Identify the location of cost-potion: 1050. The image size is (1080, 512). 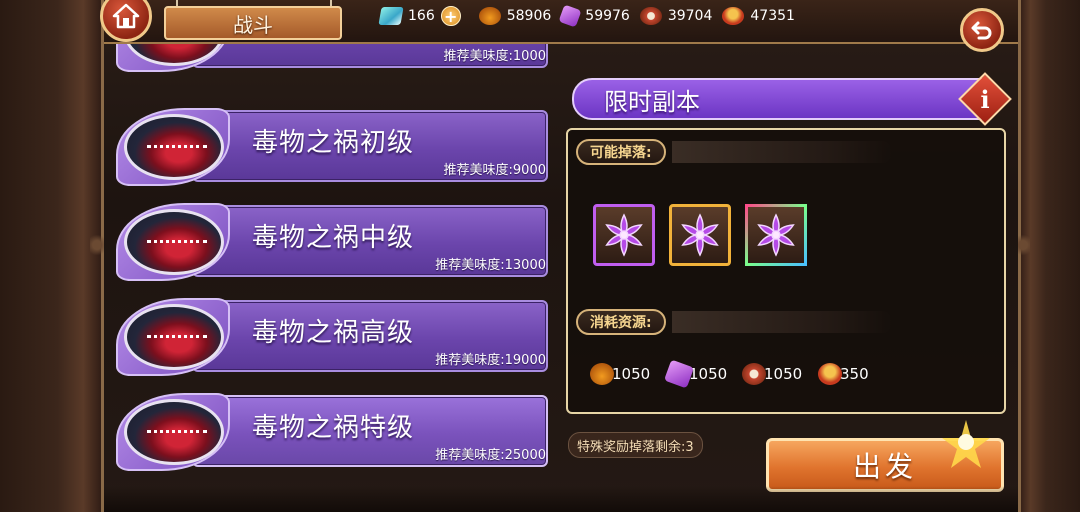
(620, 374).